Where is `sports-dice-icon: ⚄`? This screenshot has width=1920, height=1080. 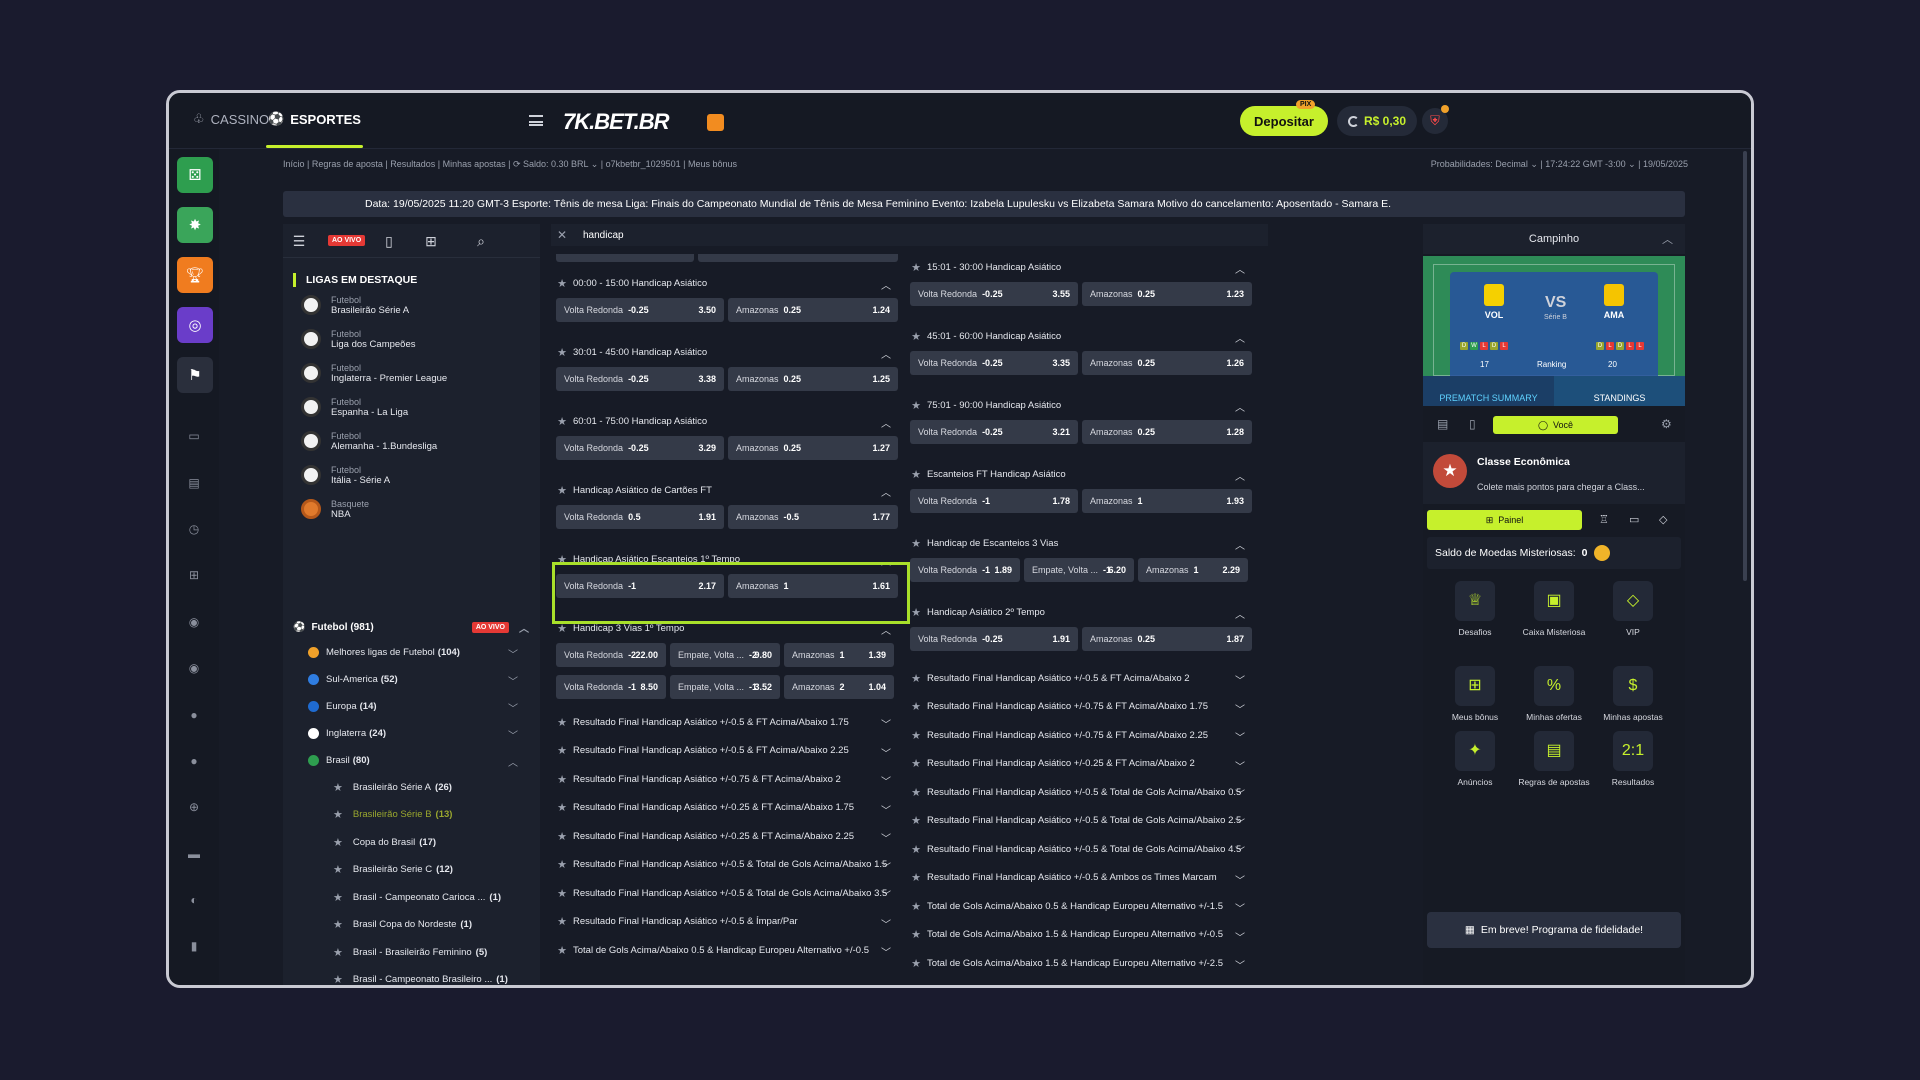
sports-dice-icon: ⚄ is located at coordinates (195, 175).